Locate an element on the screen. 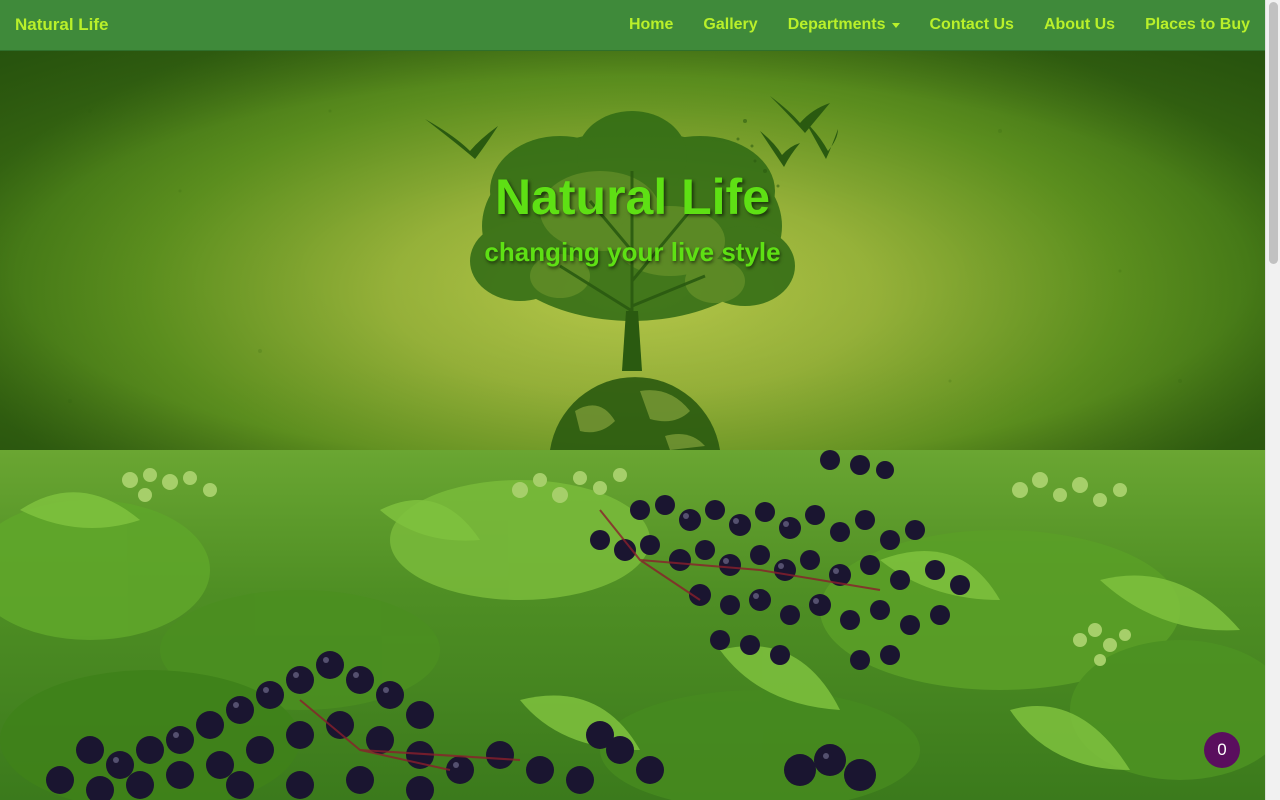  nav-item-about: About Us is located at coordinates (1079, 25).